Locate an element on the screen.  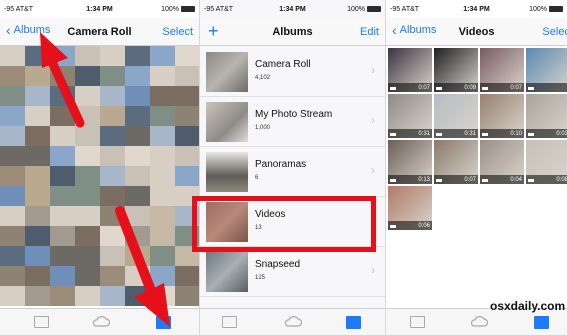
video-thumbnail is located at coordinates (546, 70).